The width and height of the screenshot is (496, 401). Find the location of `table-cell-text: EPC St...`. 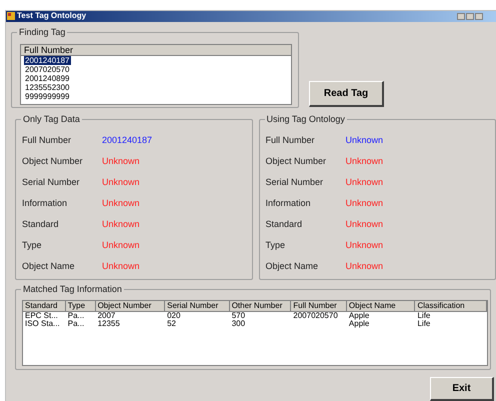

table-cell-text: EPC St... is located at coordinates (42, 316).